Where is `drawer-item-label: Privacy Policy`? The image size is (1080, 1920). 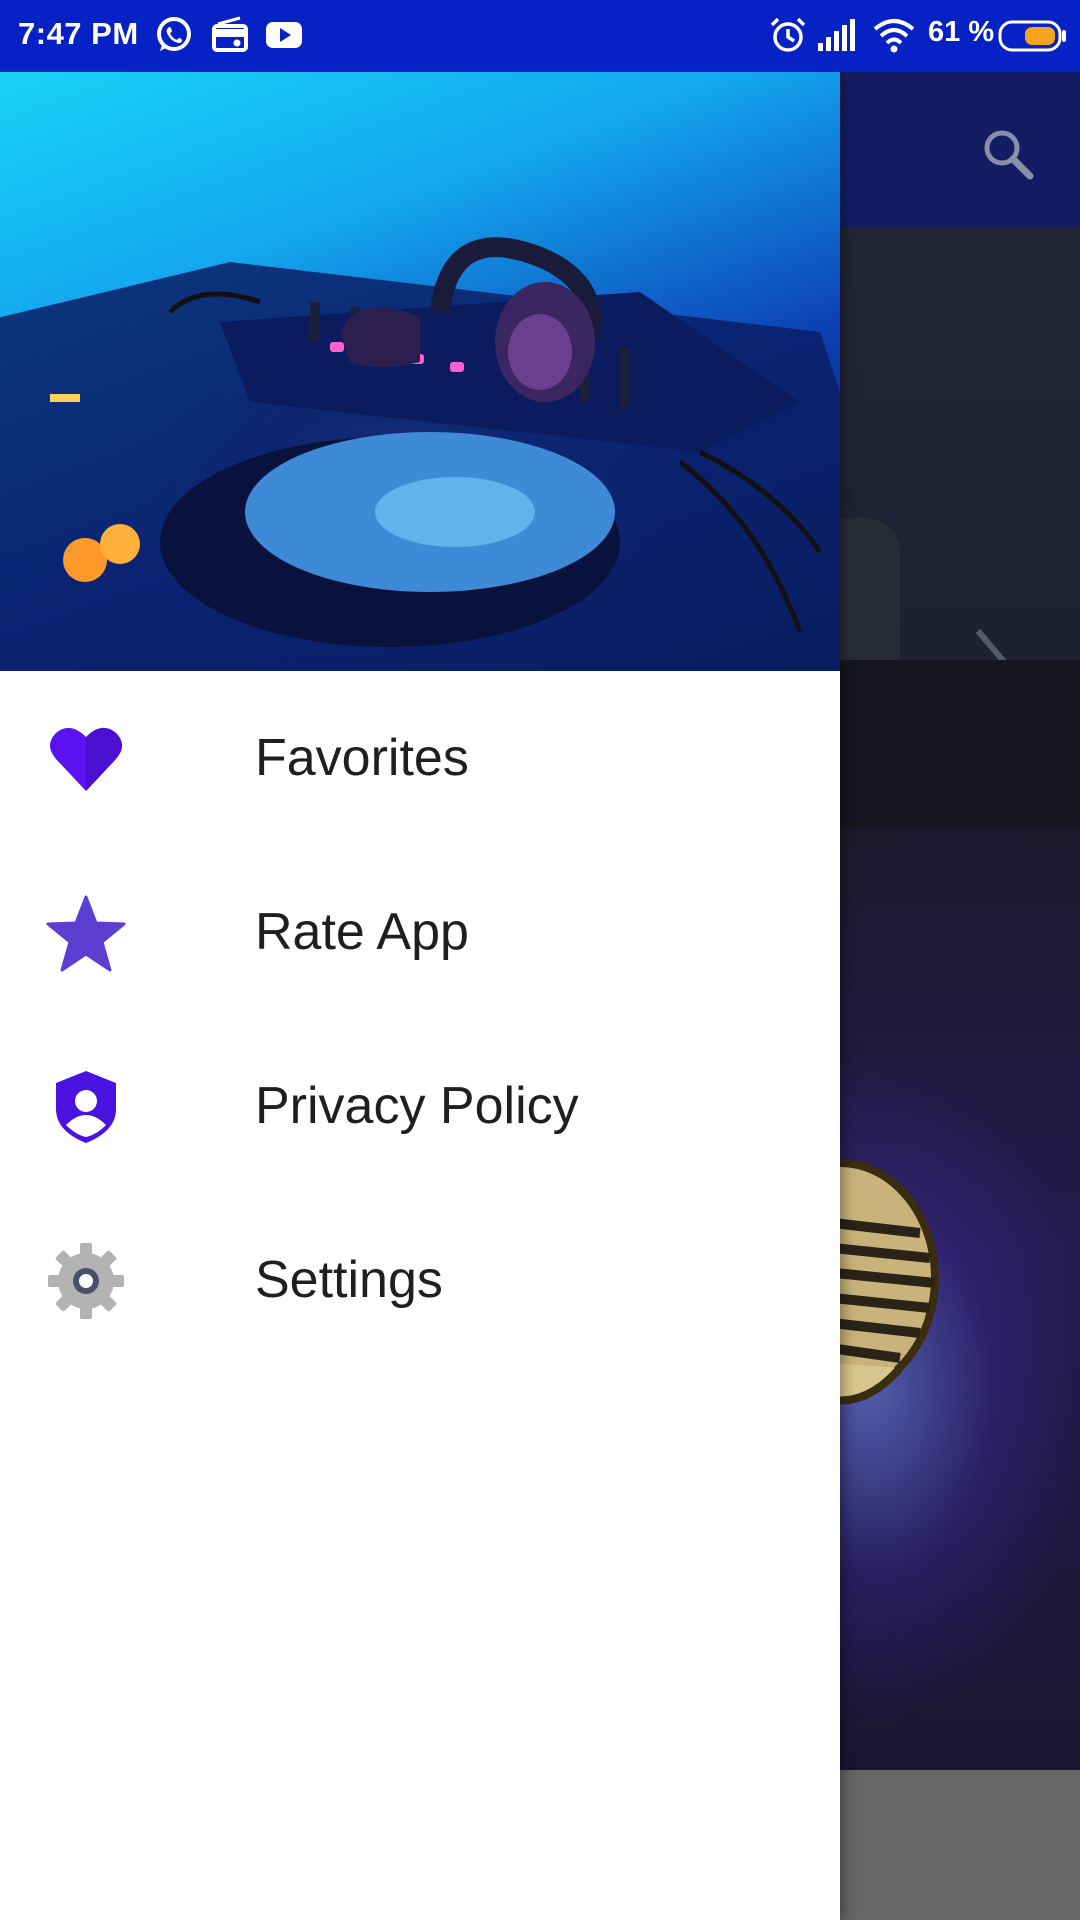 drawer-item-label: Privacy Policy is located at coordinates (417, 1106).